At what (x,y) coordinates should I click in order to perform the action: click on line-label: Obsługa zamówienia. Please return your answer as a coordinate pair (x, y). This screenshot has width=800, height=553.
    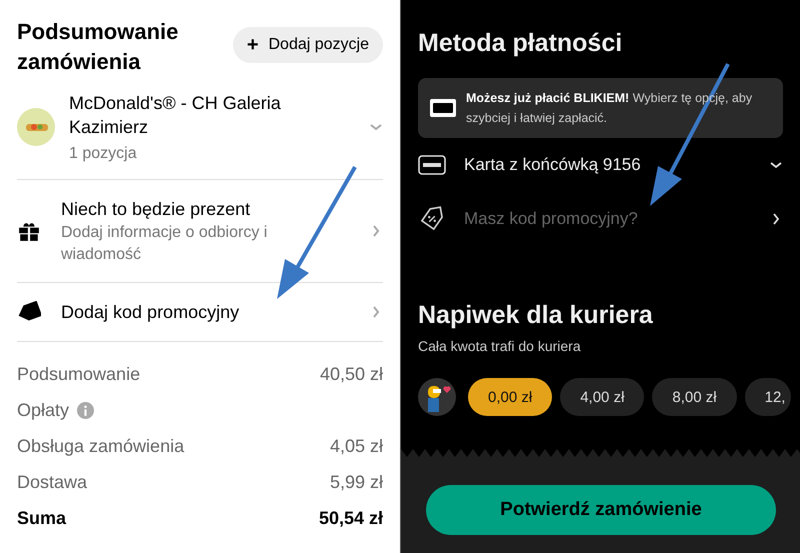
    Looking at the image, I should click on (100, 446).